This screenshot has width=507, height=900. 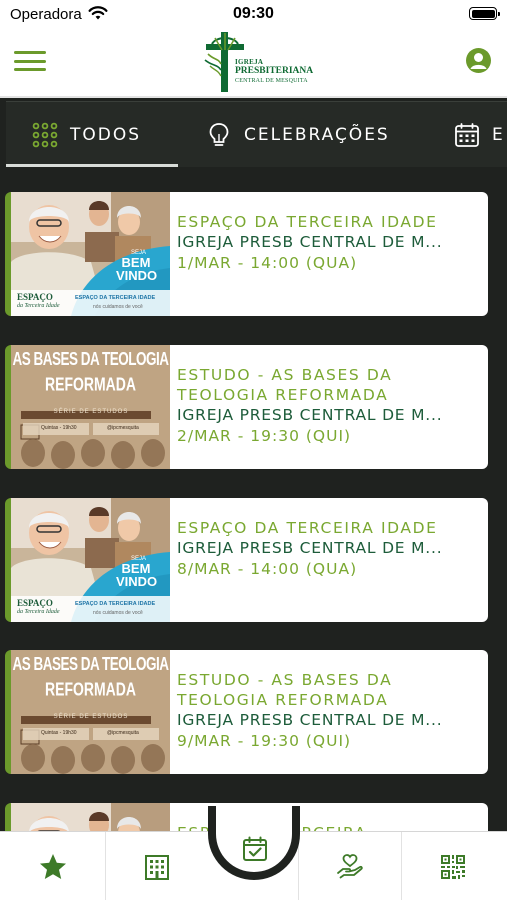 I want to click on qr-code-icon, so click(x=452, y=866).